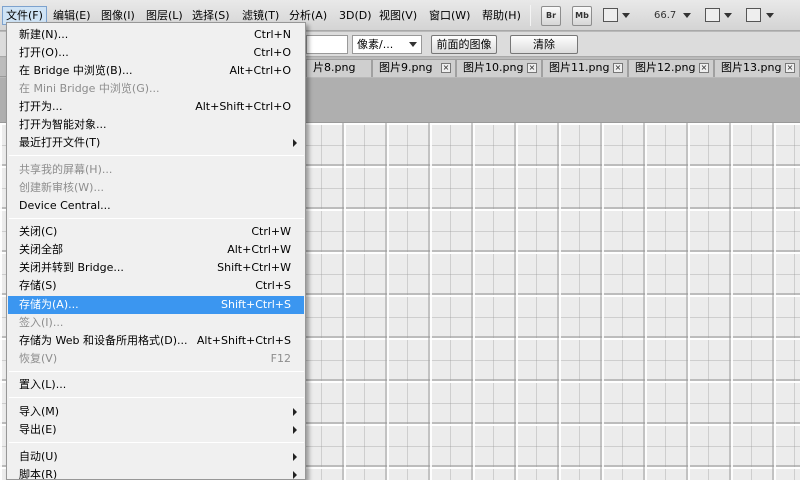 This screenshot has height=480, width=800. Describe the element at coordinates (712, 15) in the screenshot. I see `arrange-documents-icon` at that location.